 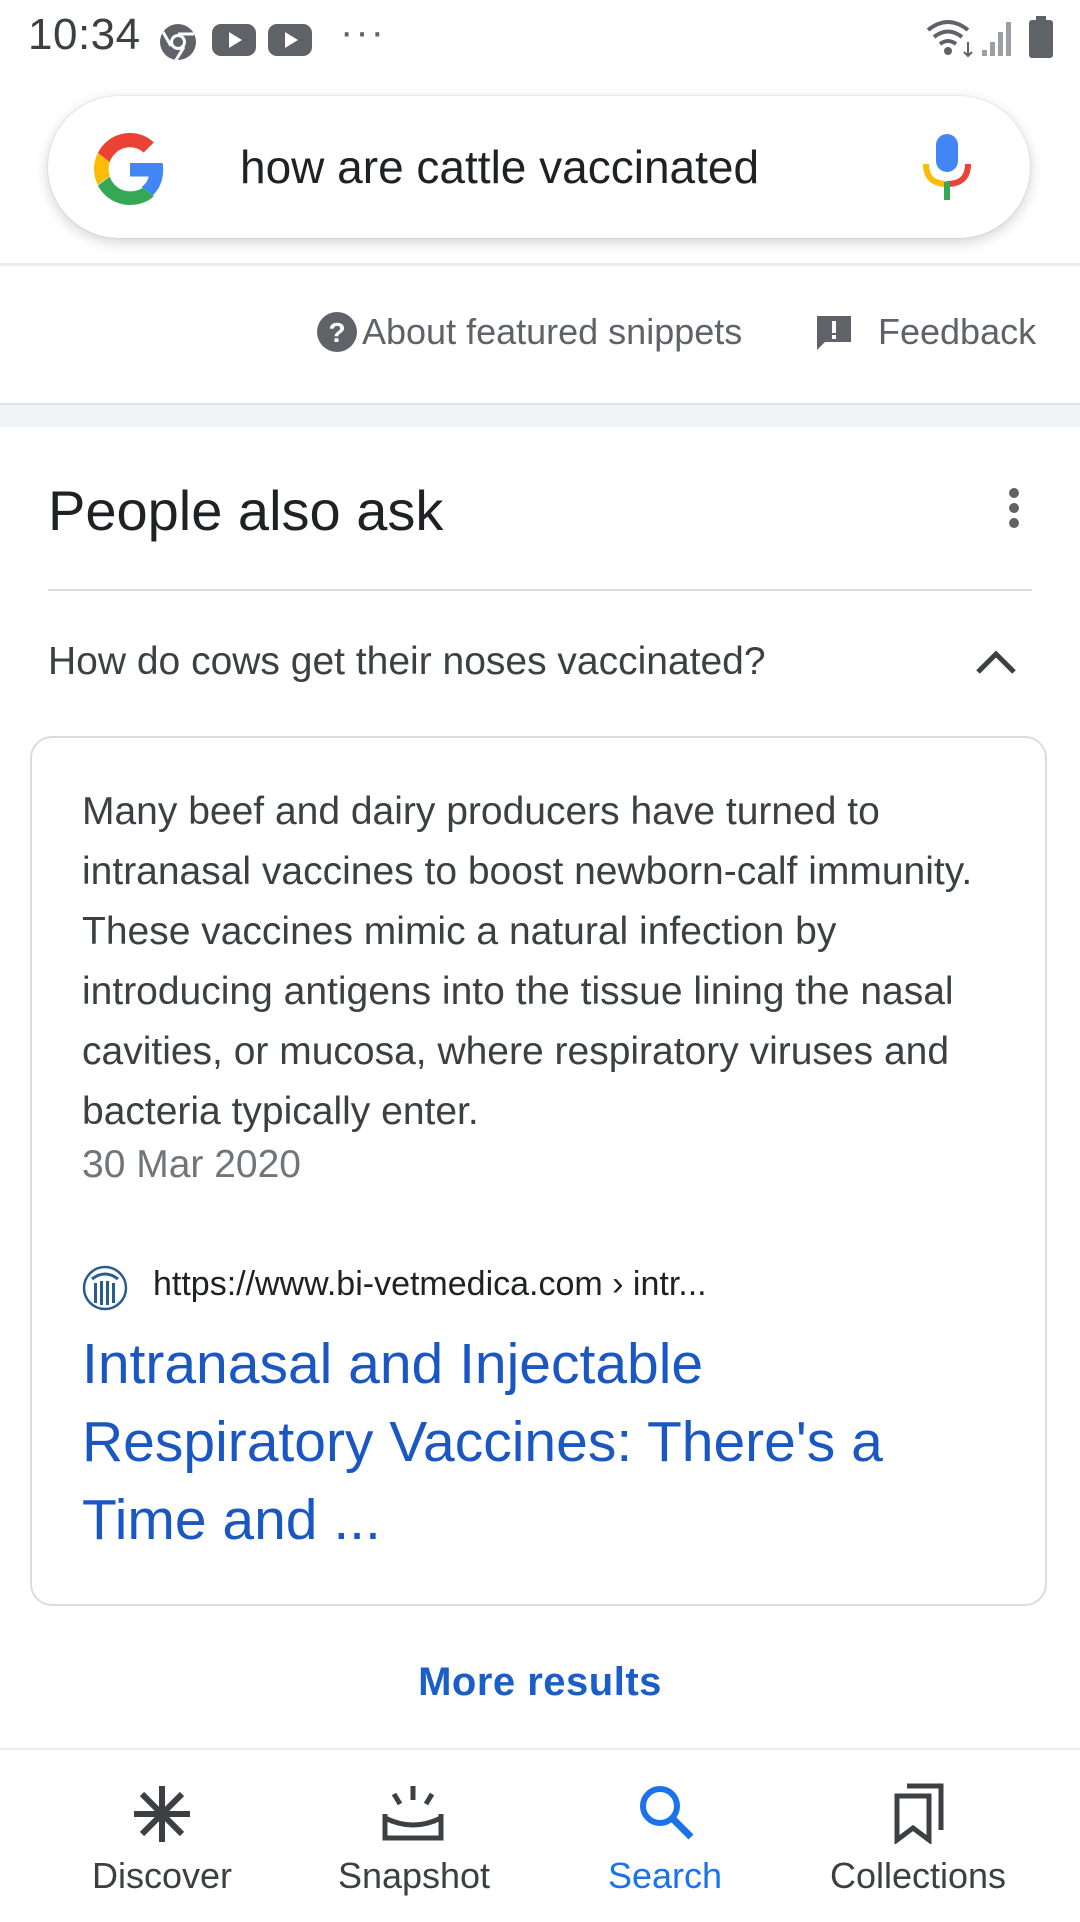 What do you see at coordinates (957, 332) in the screenshot?
I see `feedback-link: Feedback` at bounding box center [957, 332].